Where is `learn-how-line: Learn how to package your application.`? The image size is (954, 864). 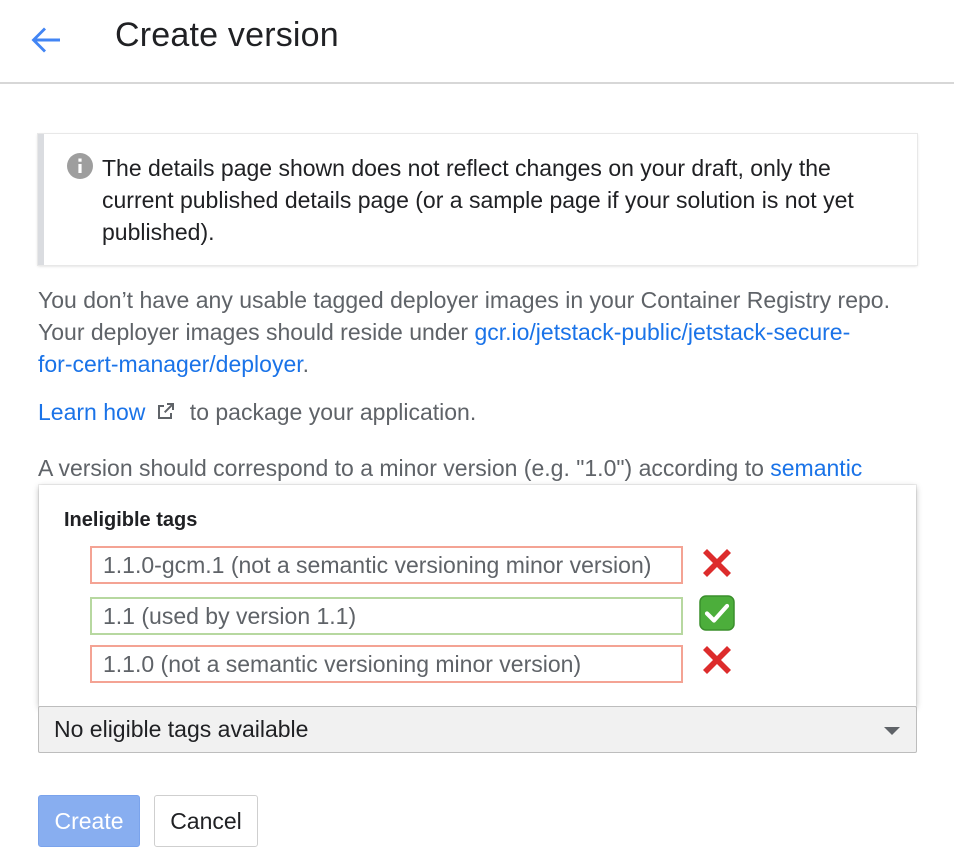 learn-how-line: Learn how to package your application. is located at coordinates (257, 412).